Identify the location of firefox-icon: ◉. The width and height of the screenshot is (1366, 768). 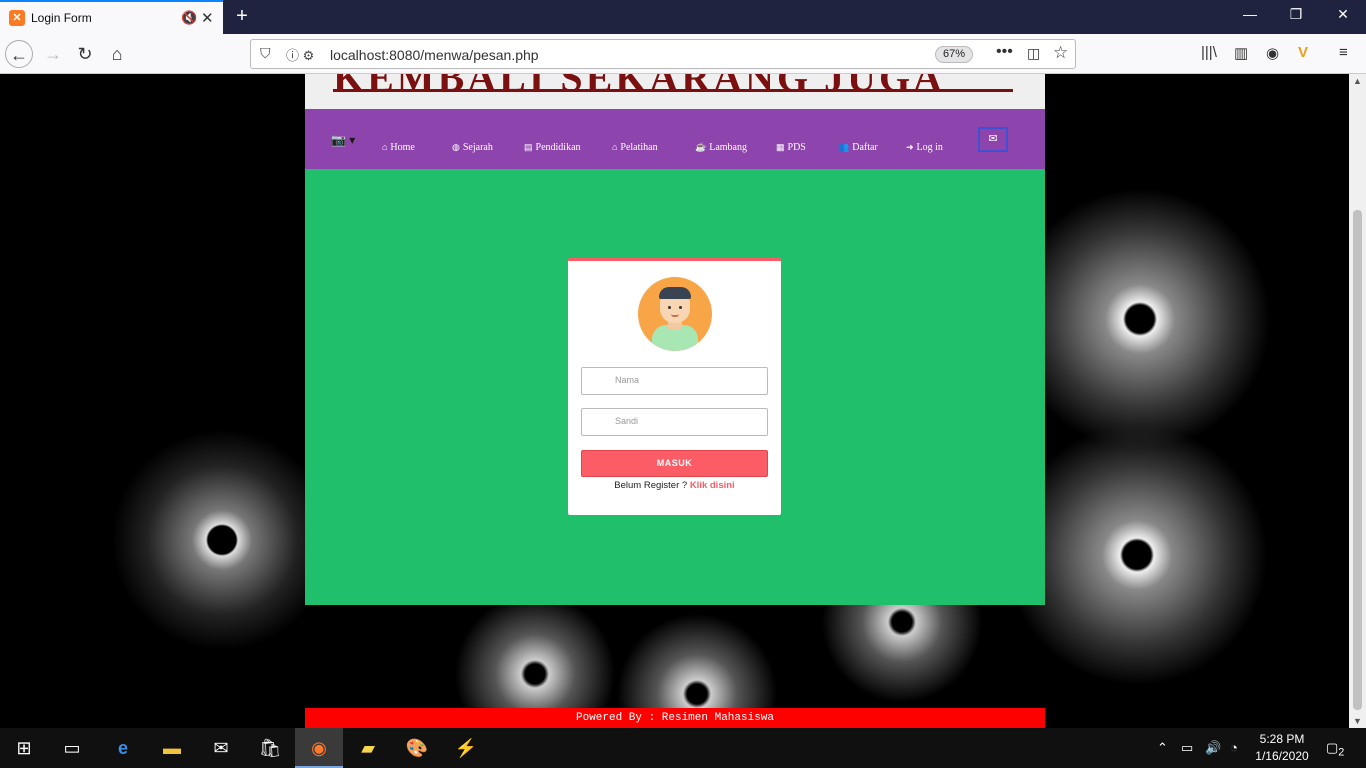
(319, 748).